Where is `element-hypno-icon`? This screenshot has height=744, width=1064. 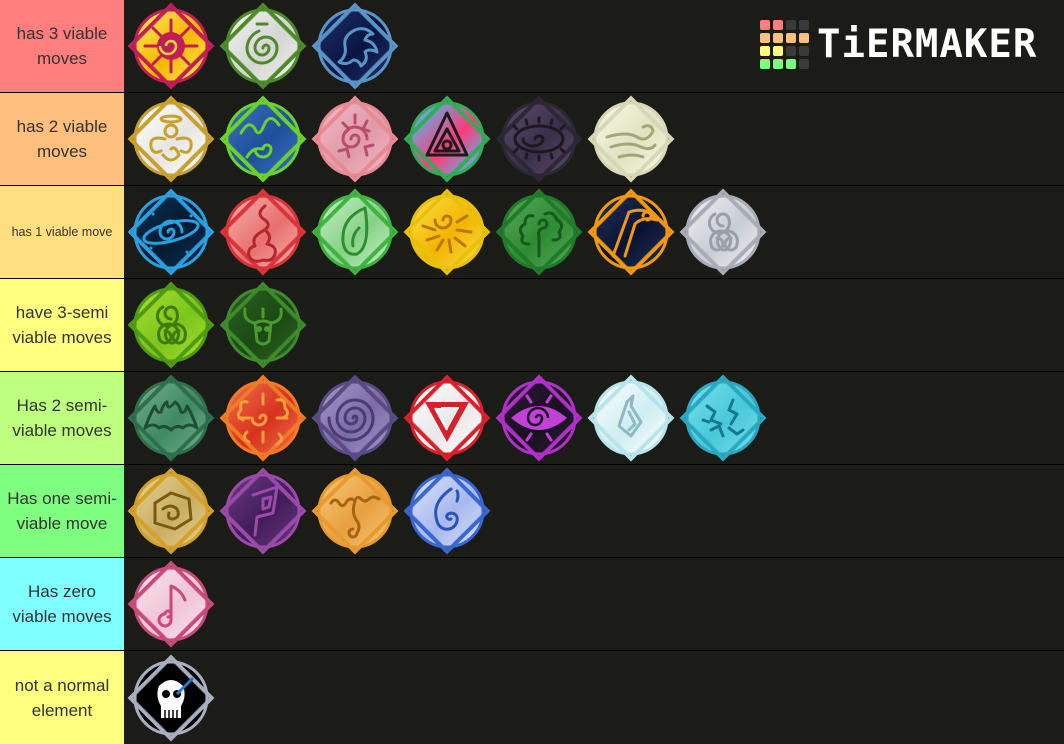
element-hypno-icon is located at coordinates (355, 418).